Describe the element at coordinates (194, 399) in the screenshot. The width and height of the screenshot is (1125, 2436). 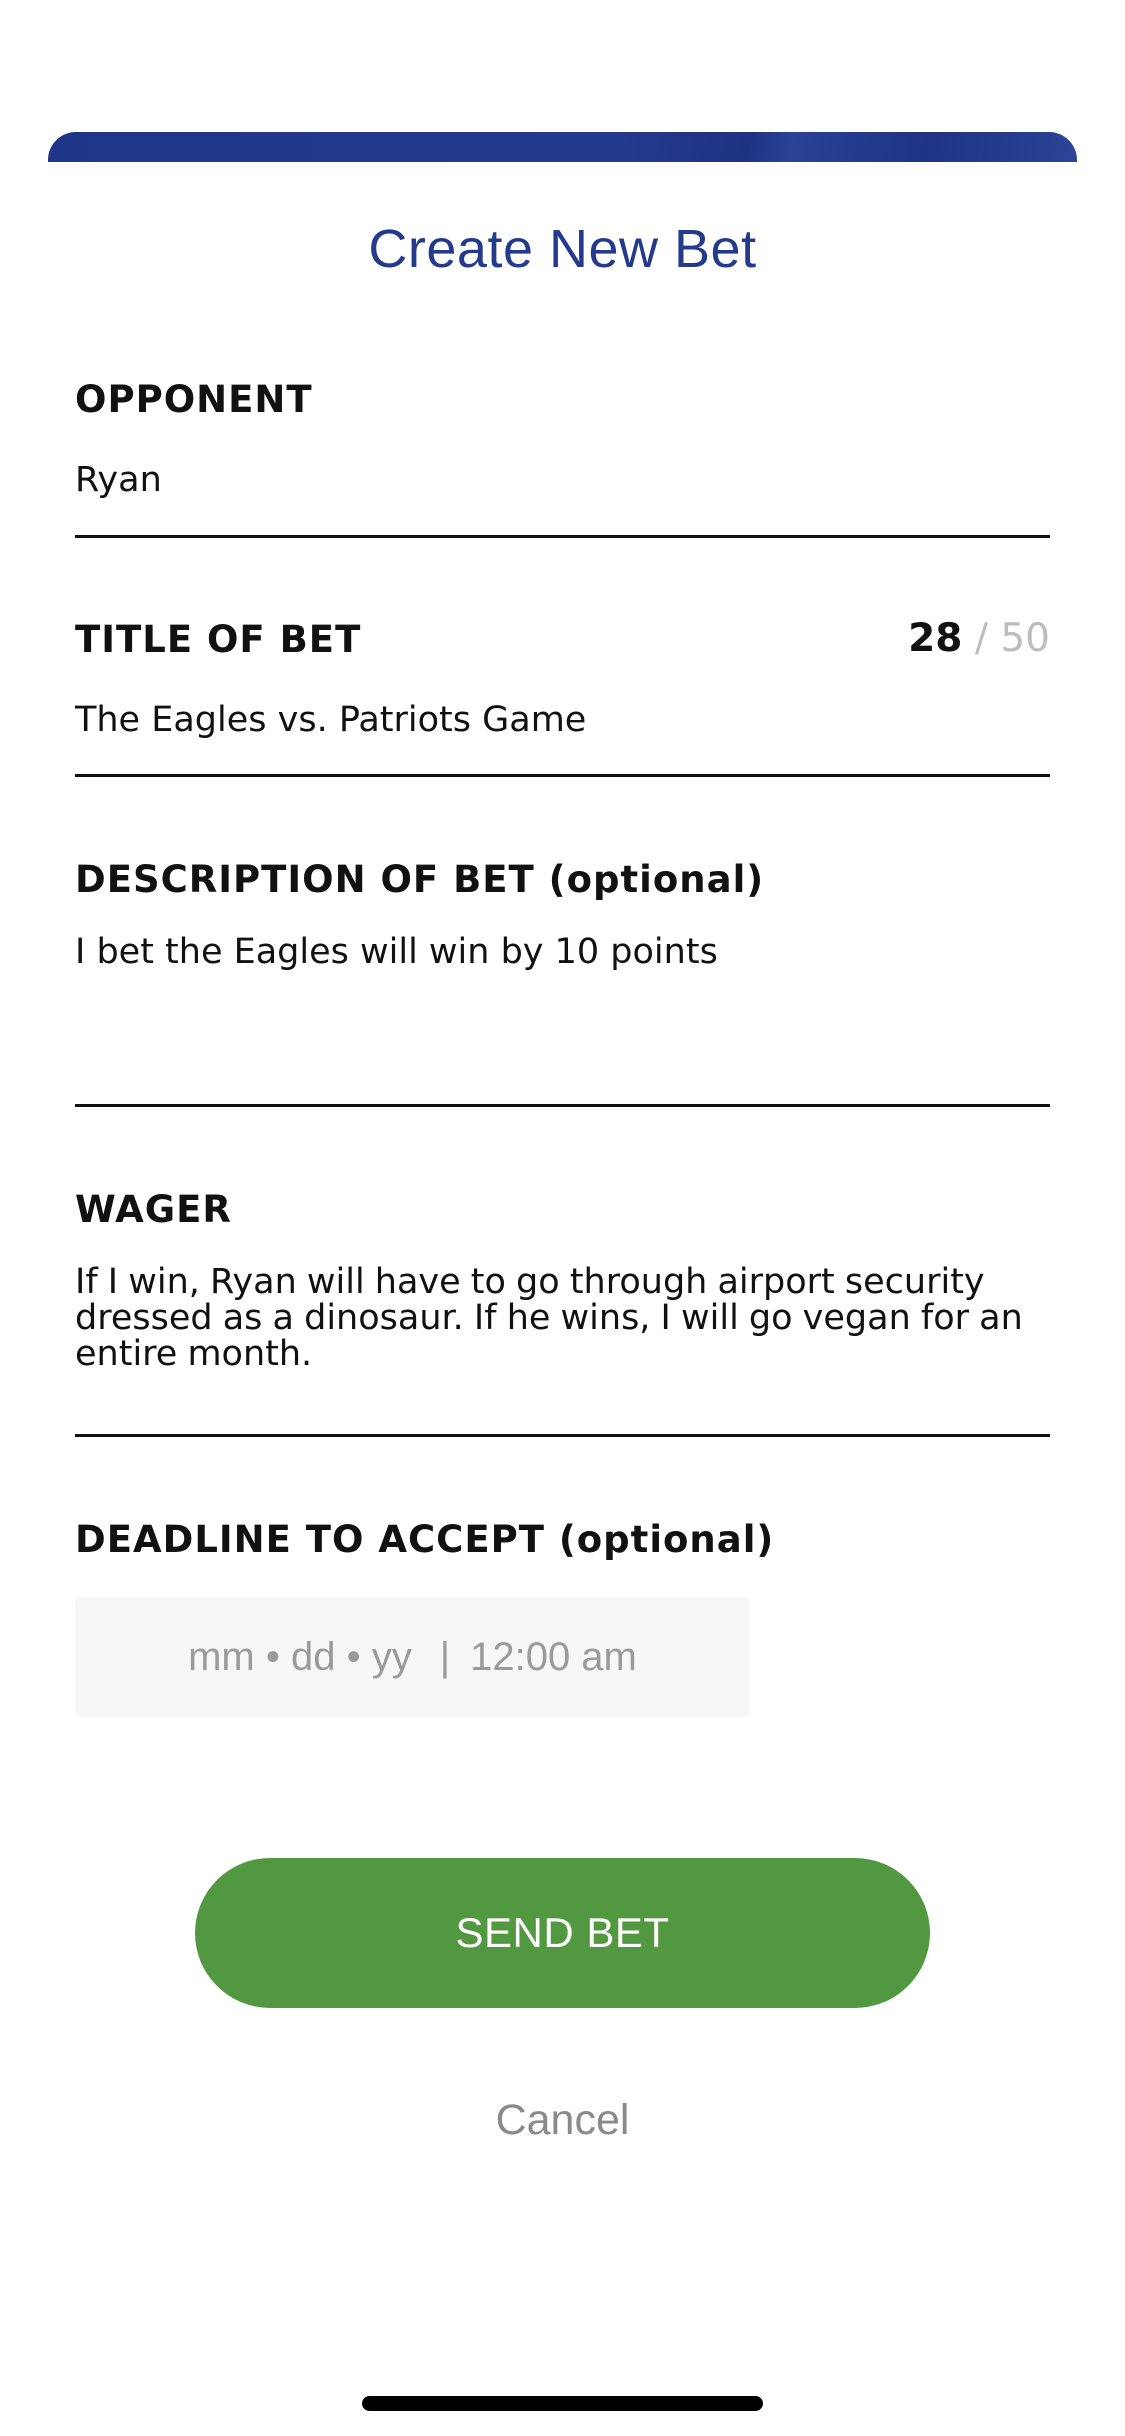
I see `opponent-label: OPPONENT` at that location.